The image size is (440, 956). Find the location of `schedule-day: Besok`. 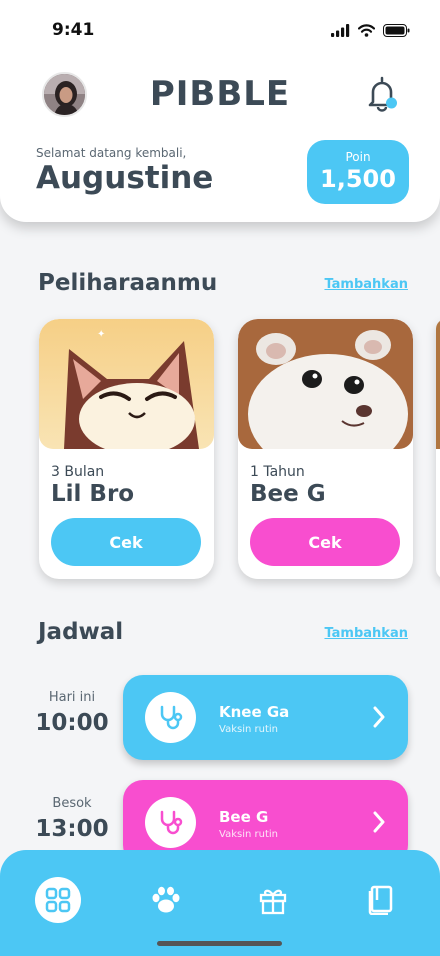

schedule-day: Besok is located at coordinates (72, 803).